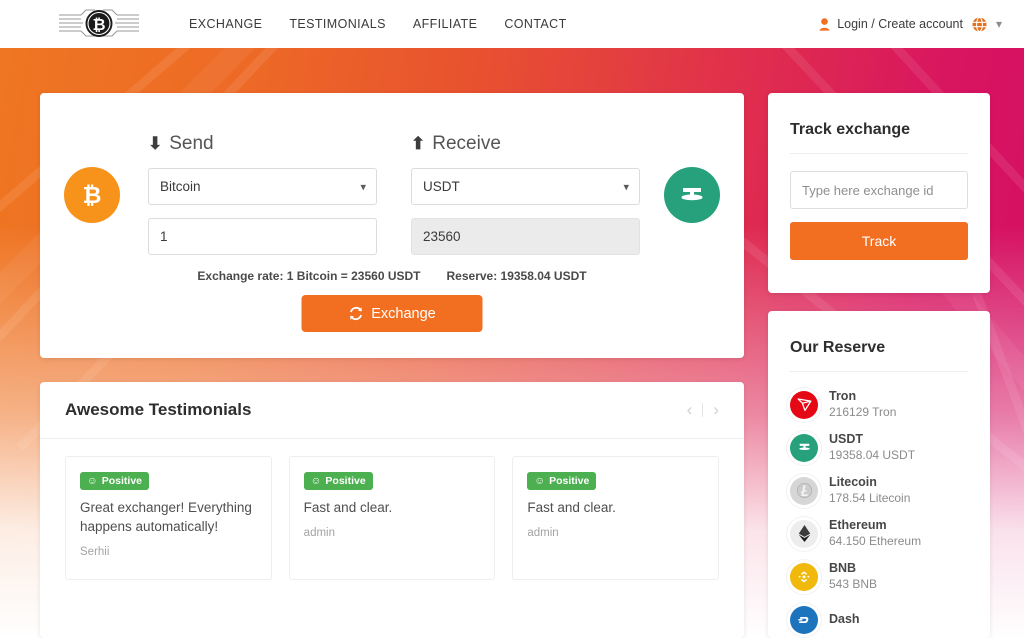 The width and height of the screenshot is (1024, 638). Describe the element at coordinates (879, 618) in the screenshot. I see `reserve-item-dash: Dash` at that location.